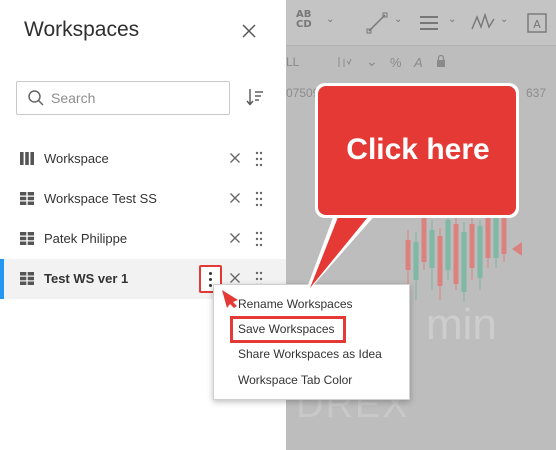 This screenshot has width=556, height=450. I want to click on callout-text: Click here, so click(418, 149).